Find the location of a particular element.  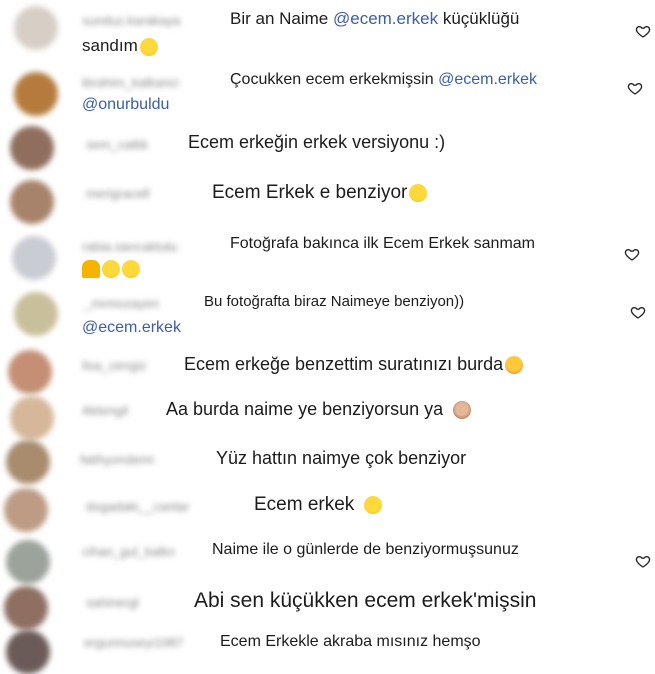

comment-text: Aa burda naime ye benziyorsun ya is located at coordinates (319, 409).